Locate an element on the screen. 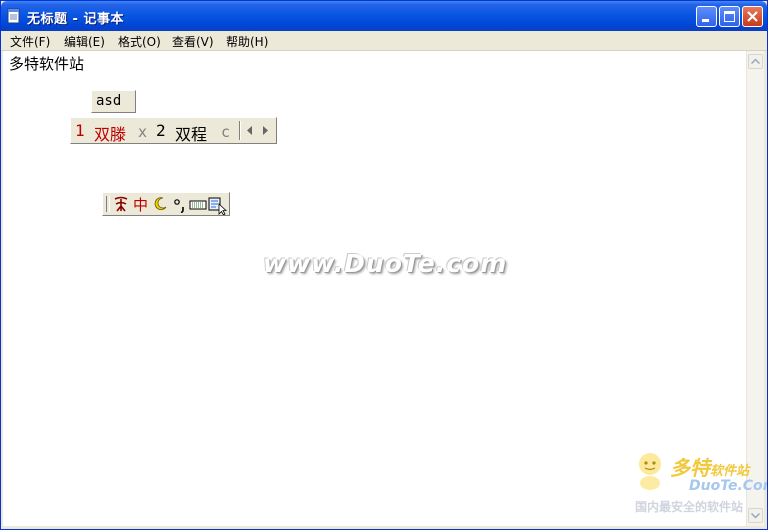  half-width-moon-icon is located at coordinates (161, 204).